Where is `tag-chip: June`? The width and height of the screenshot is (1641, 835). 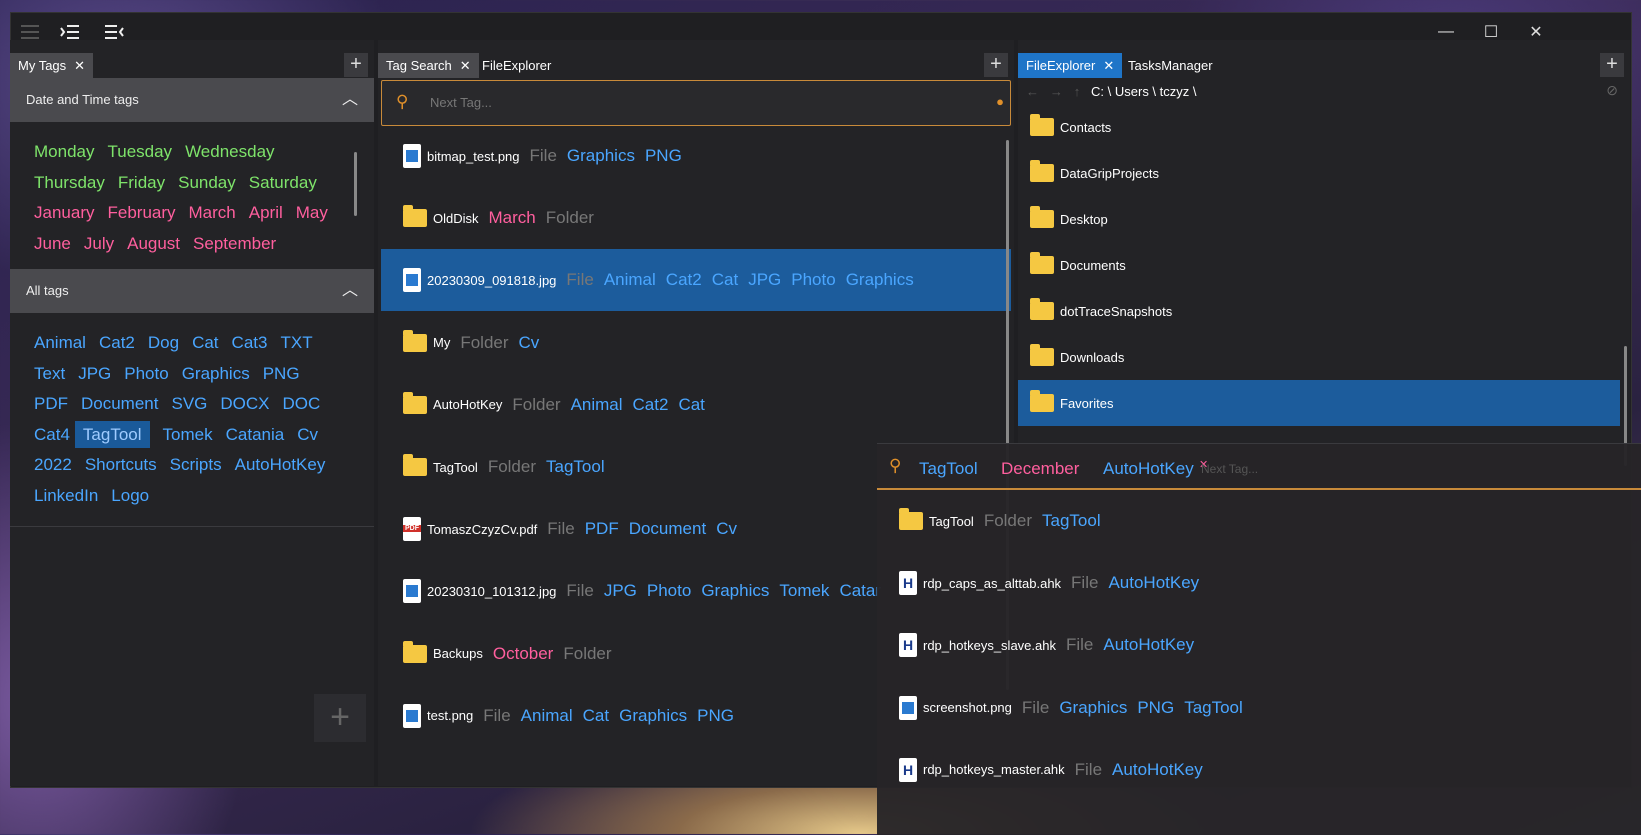 tag-chip: June is located at coordinates (52, 243).